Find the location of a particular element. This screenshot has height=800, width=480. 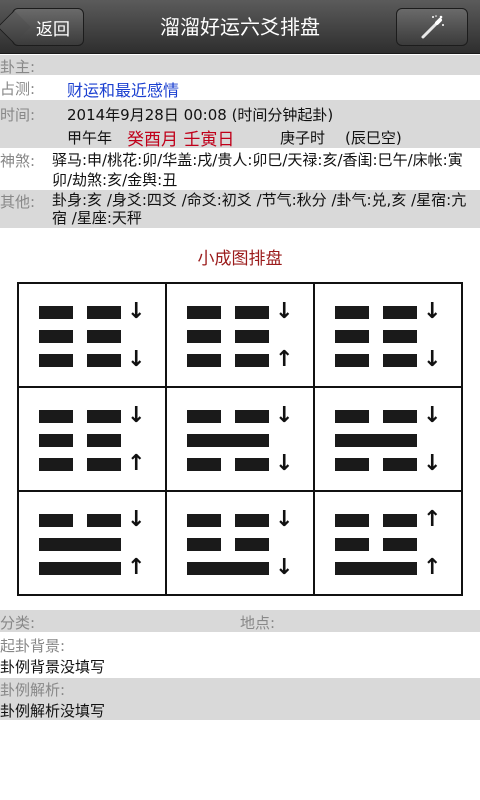

back-button-label: 返回 is located at coordinates (53, 29).